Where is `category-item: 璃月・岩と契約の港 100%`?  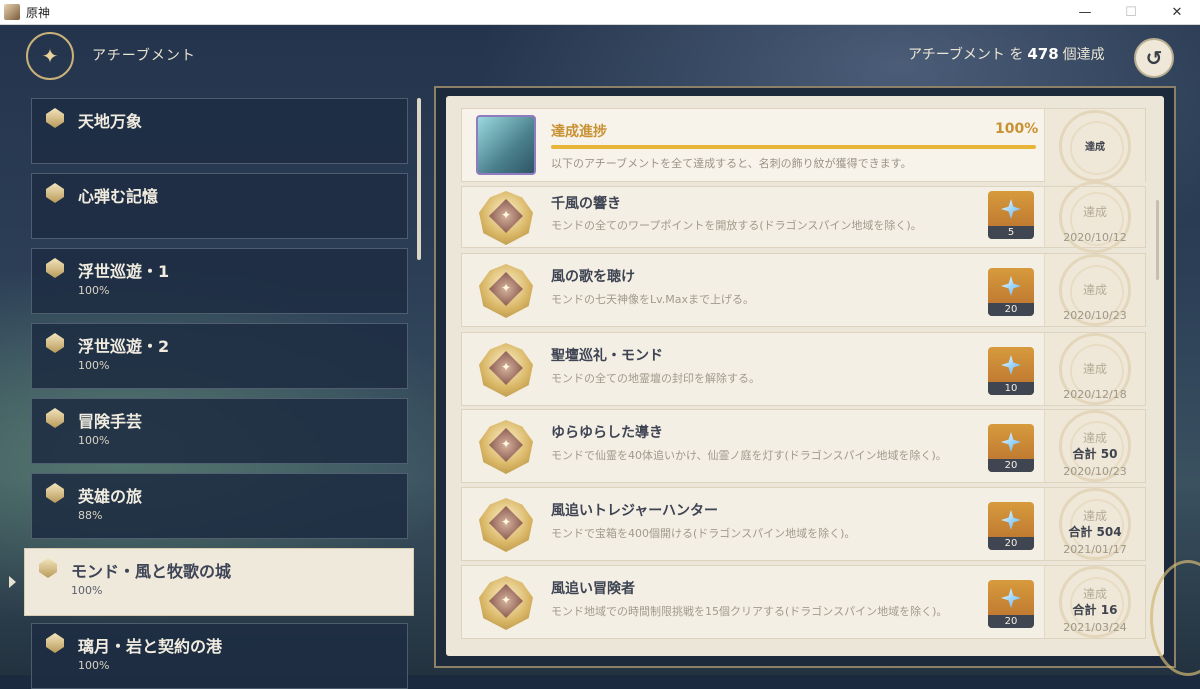 category-item: 璃月・岩と契約の港 100% is located at coordinates (219, 656).